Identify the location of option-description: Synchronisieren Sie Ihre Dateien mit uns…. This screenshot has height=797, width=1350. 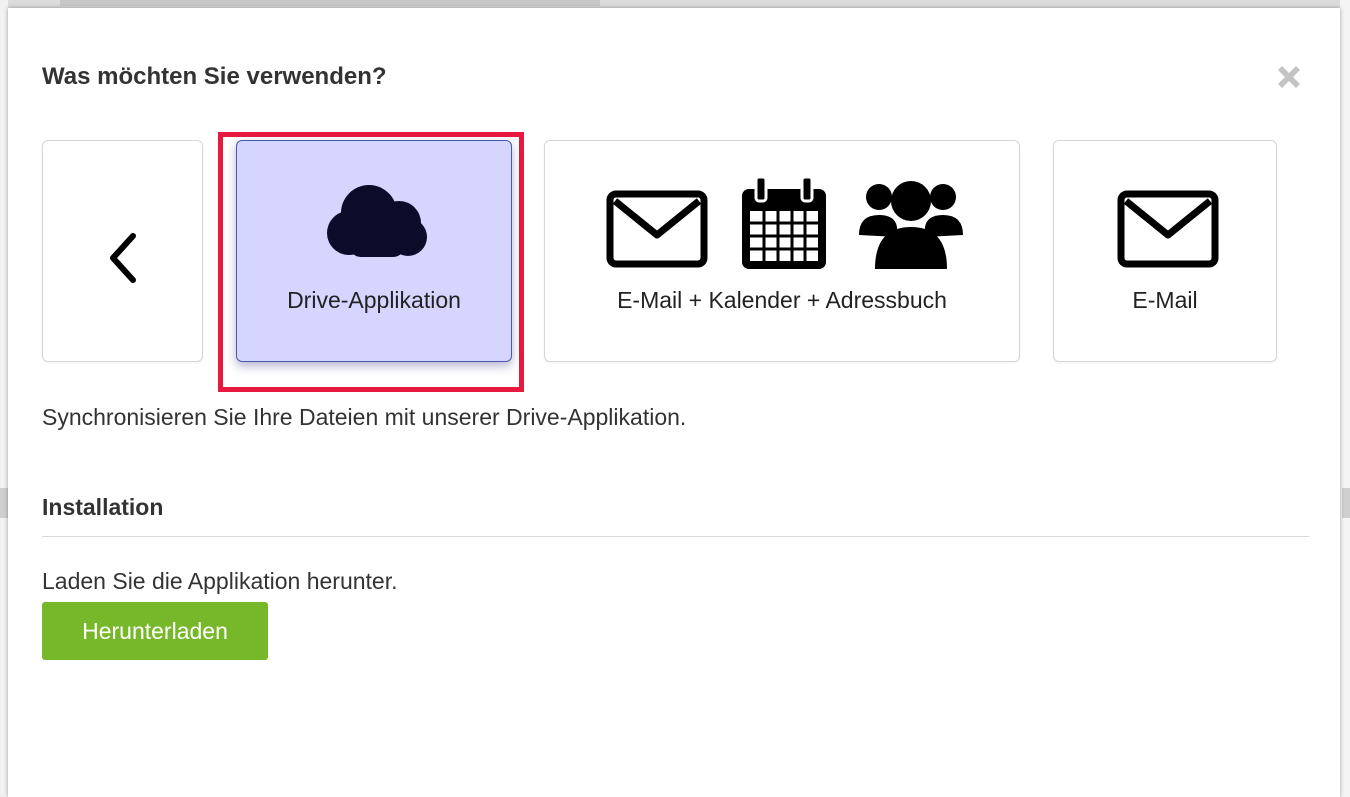
(364, 417).